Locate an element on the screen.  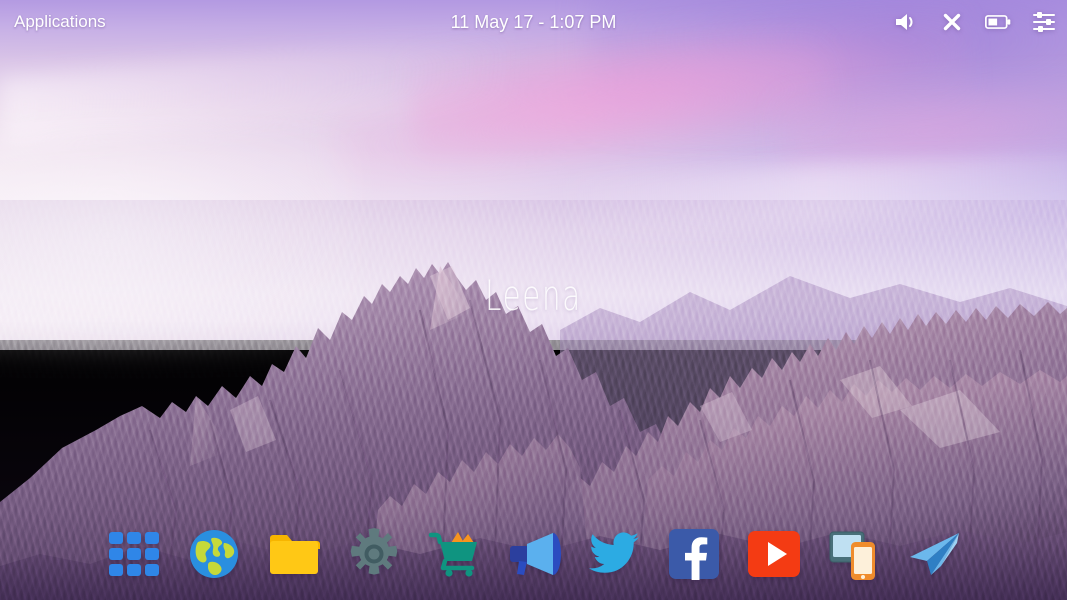
dock-item-settings is located at coordinates (374, 554).